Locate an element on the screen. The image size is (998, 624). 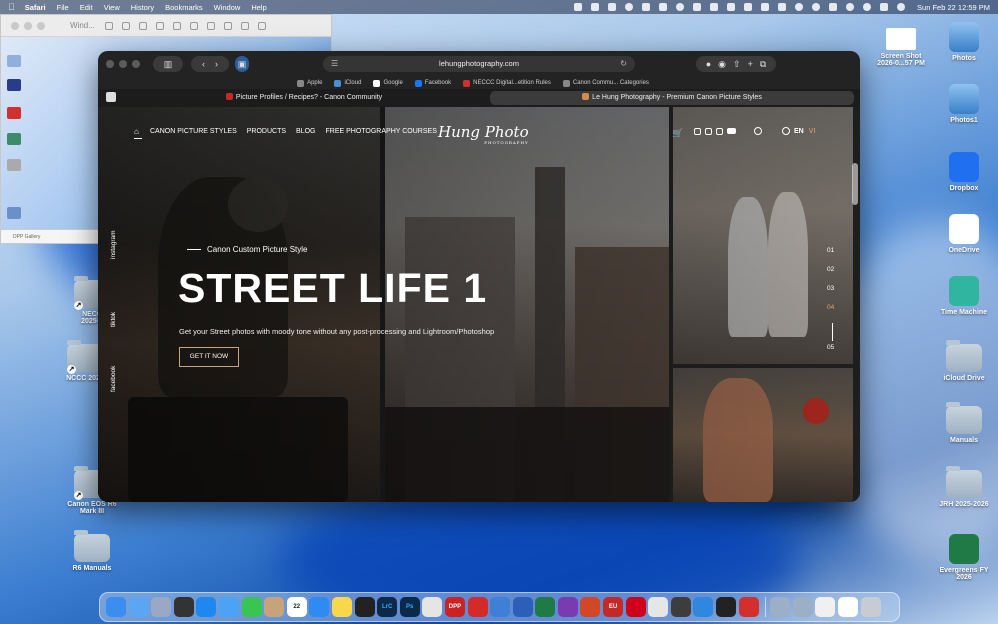
desktop-item-dropbox: Dropbox is located at coordinates (964, 172).